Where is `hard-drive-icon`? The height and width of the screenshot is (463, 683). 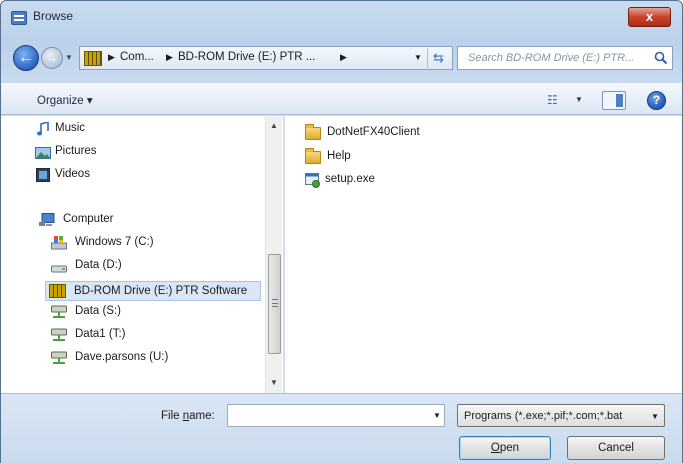 hard-drive-icon is located at coordinates (59, 269).